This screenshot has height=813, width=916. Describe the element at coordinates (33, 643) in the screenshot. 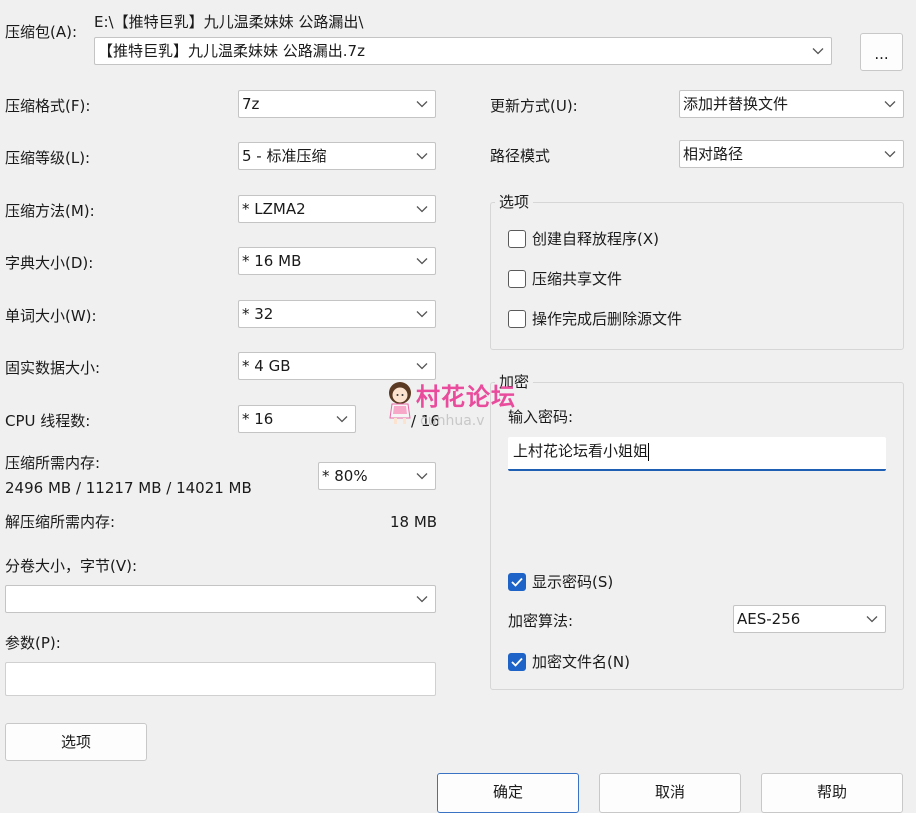

I see `params-label: 参数(P):` at that location.